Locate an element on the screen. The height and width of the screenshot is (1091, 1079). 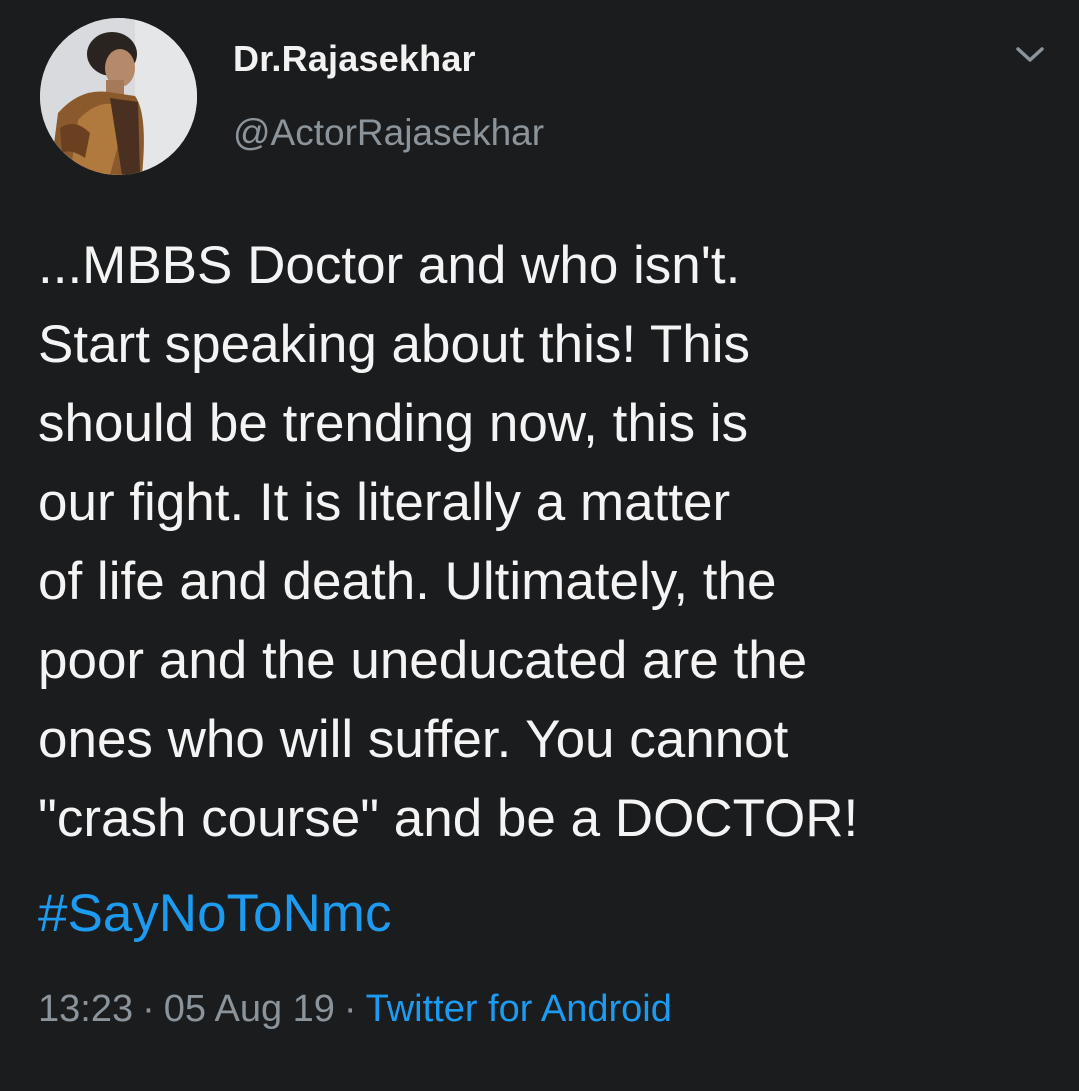
profile-photo is located at coordinates (118, 96).